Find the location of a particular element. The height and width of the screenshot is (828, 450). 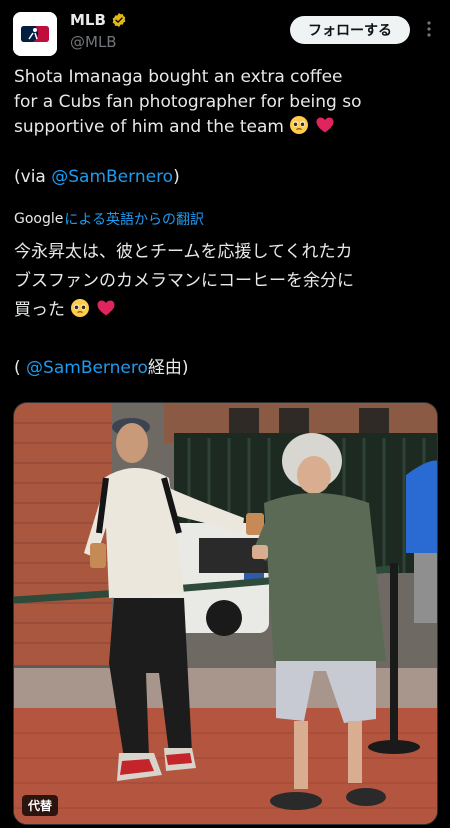

translation-label: による英語からの翻訳 is located at coordinates (134, 219).